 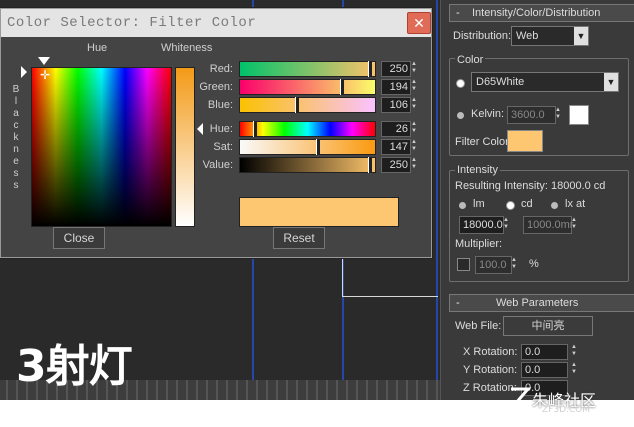 What do you see at coordinates (481, 225) in the screenshot?
I see `intensity-input: 18000.0` at bounding box center [481, 225].